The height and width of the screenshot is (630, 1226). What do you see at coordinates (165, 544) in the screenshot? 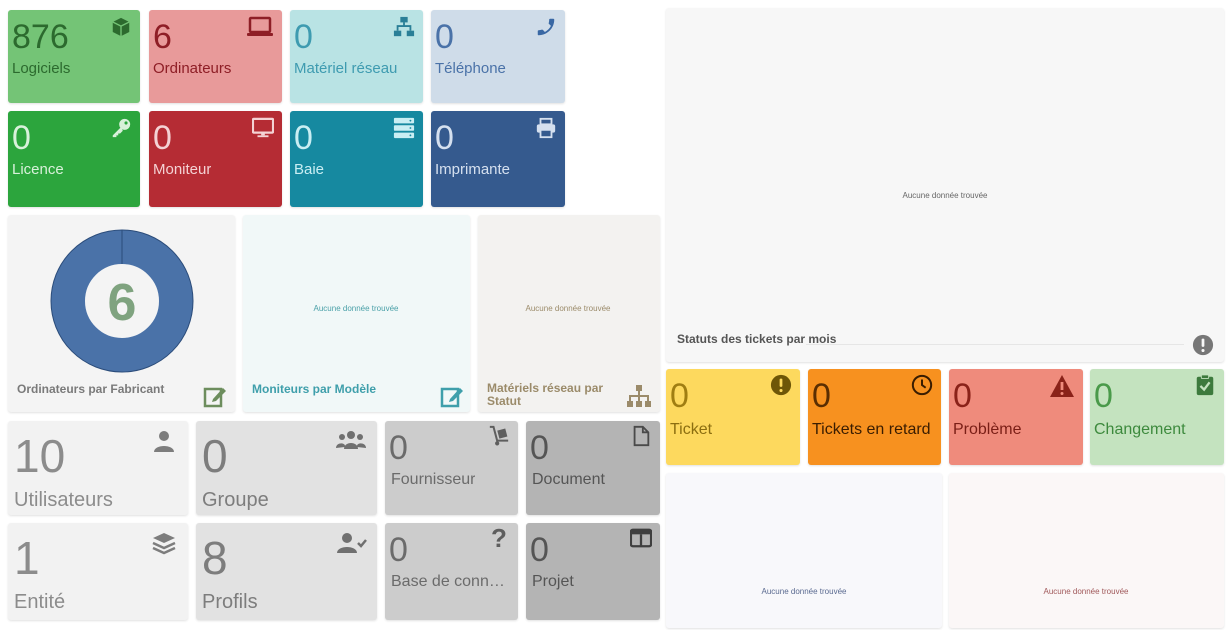
I see `layers-icon` at bounding box center [165, 544].